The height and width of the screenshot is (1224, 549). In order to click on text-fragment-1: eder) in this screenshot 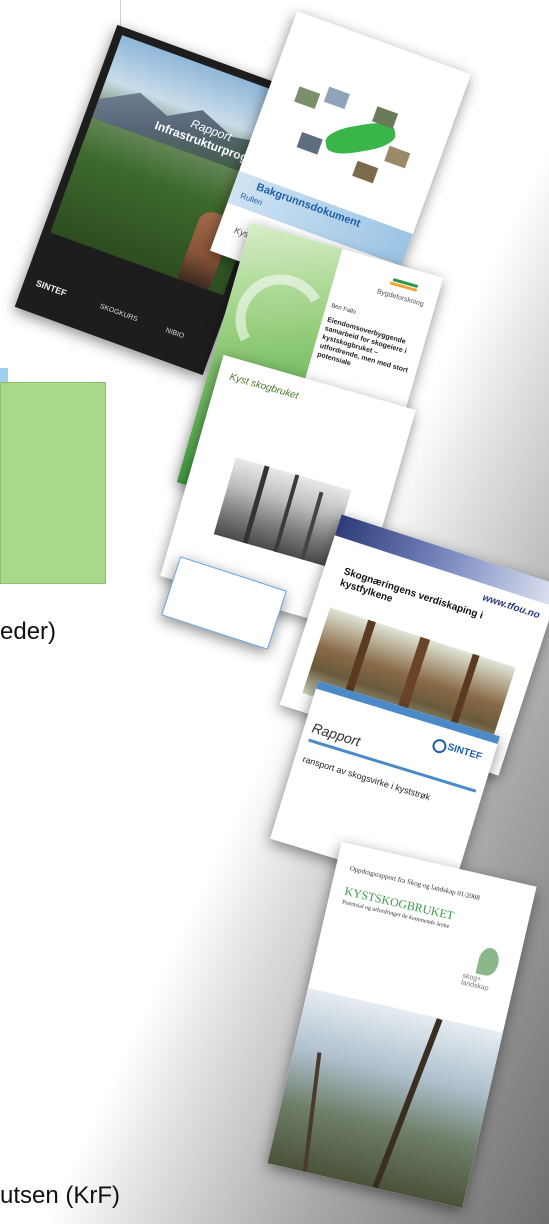, I will do `click(28, 631)`.